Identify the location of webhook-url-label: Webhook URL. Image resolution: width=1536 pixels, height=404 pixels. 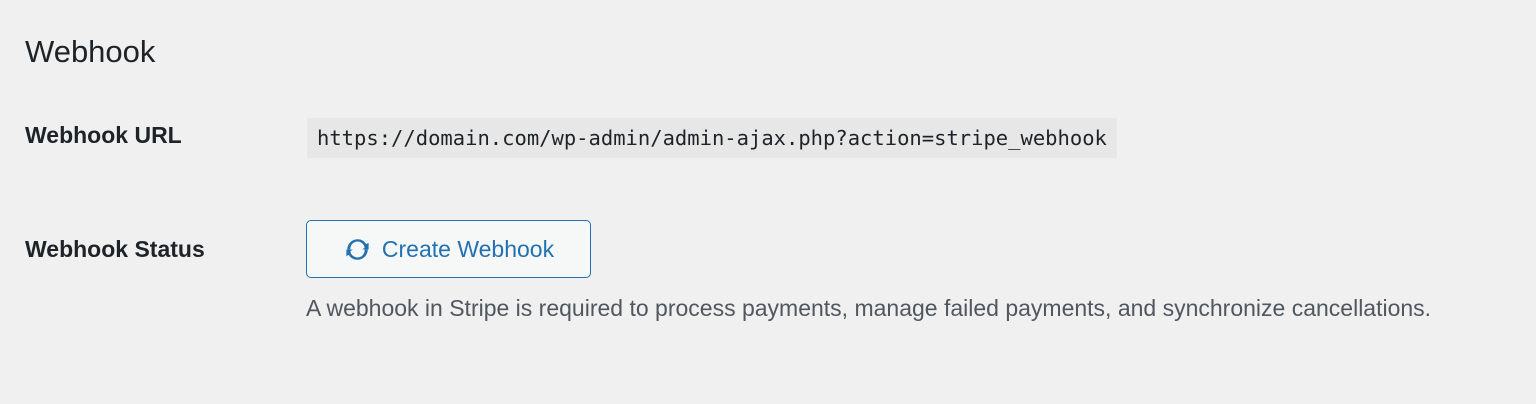
(103, 135).